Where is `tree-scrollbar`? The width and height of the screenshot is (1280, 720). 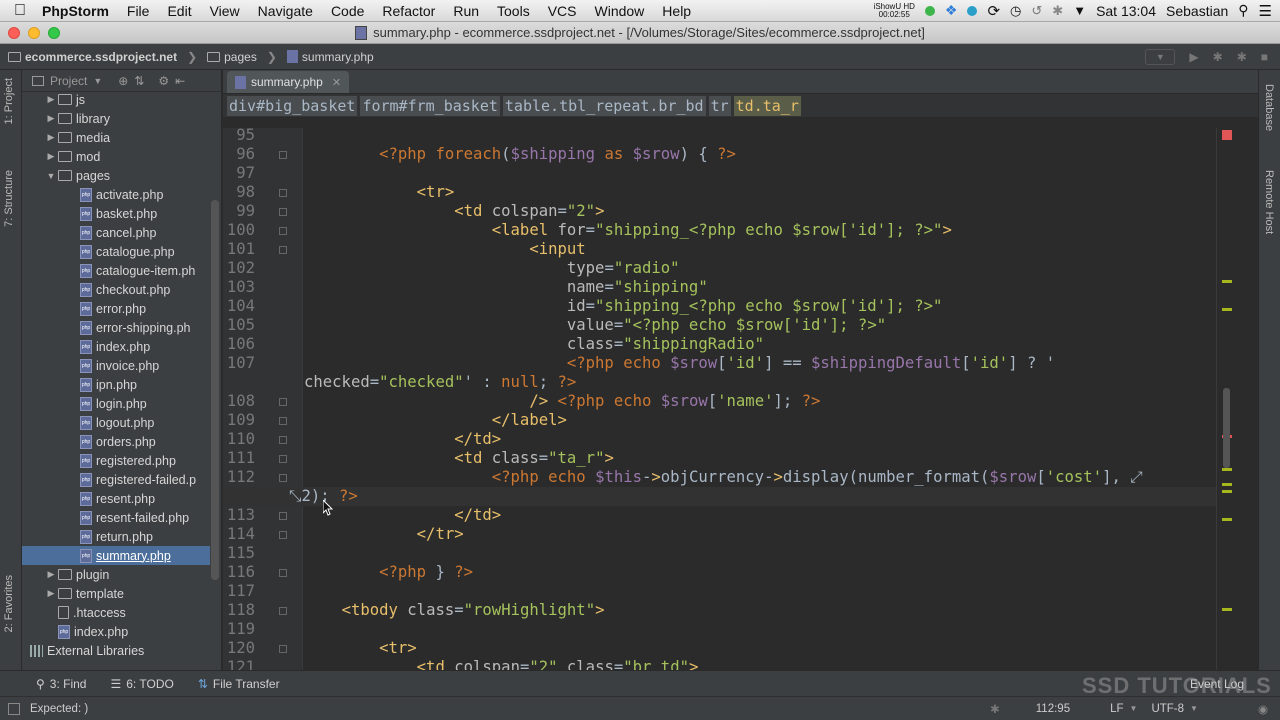 tree-scrollbar is located at coordinates (215, 390).